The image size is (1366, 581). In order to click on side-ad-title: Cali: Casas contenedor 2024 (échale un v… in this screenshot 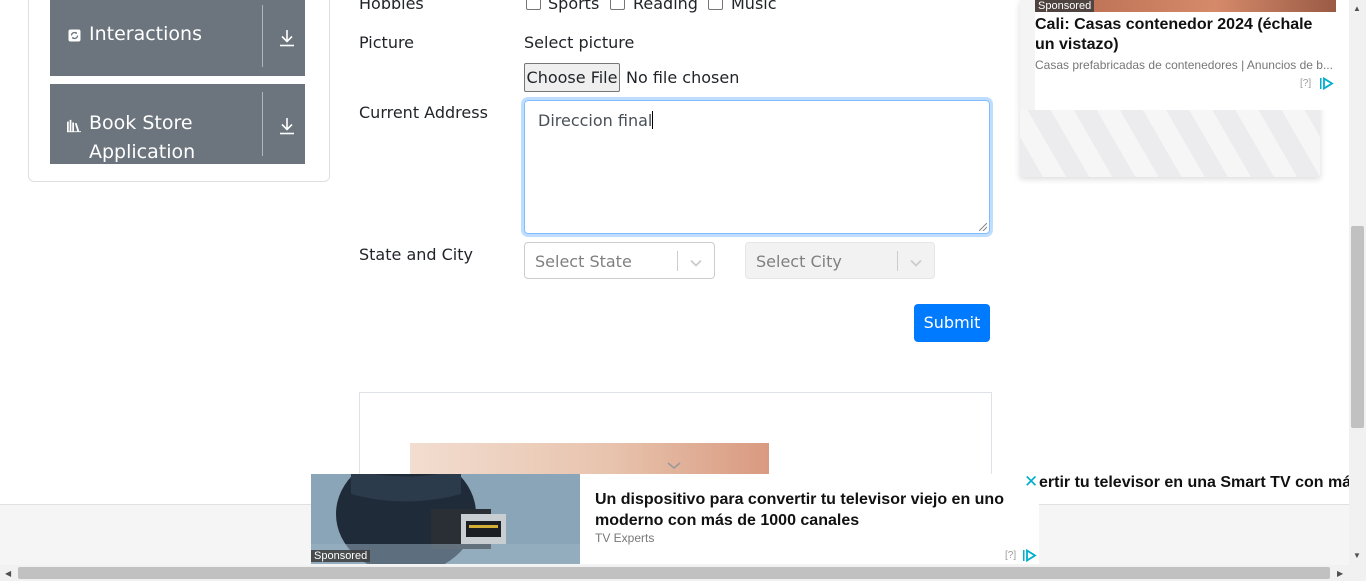, I will do `click(1182, 35)`.